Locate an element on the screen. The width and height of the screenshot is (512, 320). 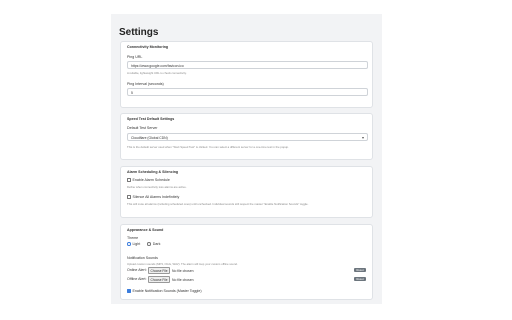
theme-dark-label: Dark is located at coordinates (156, 244).